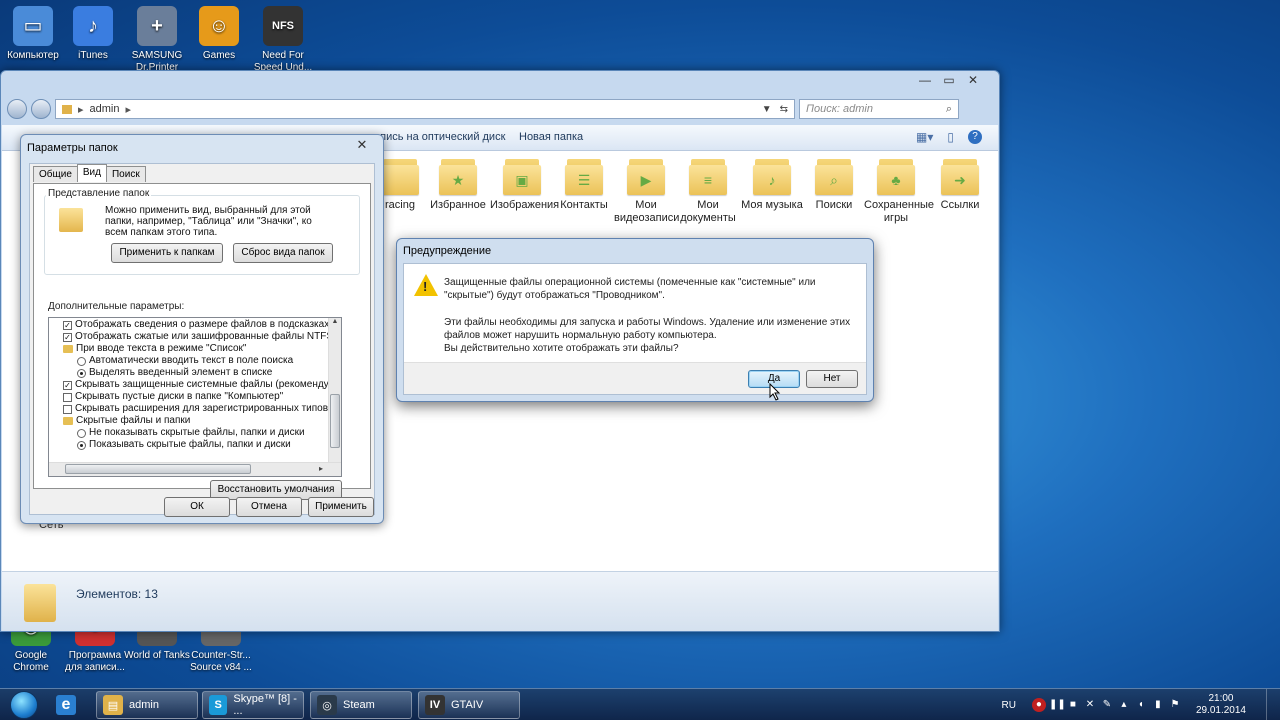 The height and width of the screenshot is (720, 1280). What do you see at coordinates (767, 109) in the screenshot?
I see `chevron-down-icon: ▼` at bounding box center [767, 109].